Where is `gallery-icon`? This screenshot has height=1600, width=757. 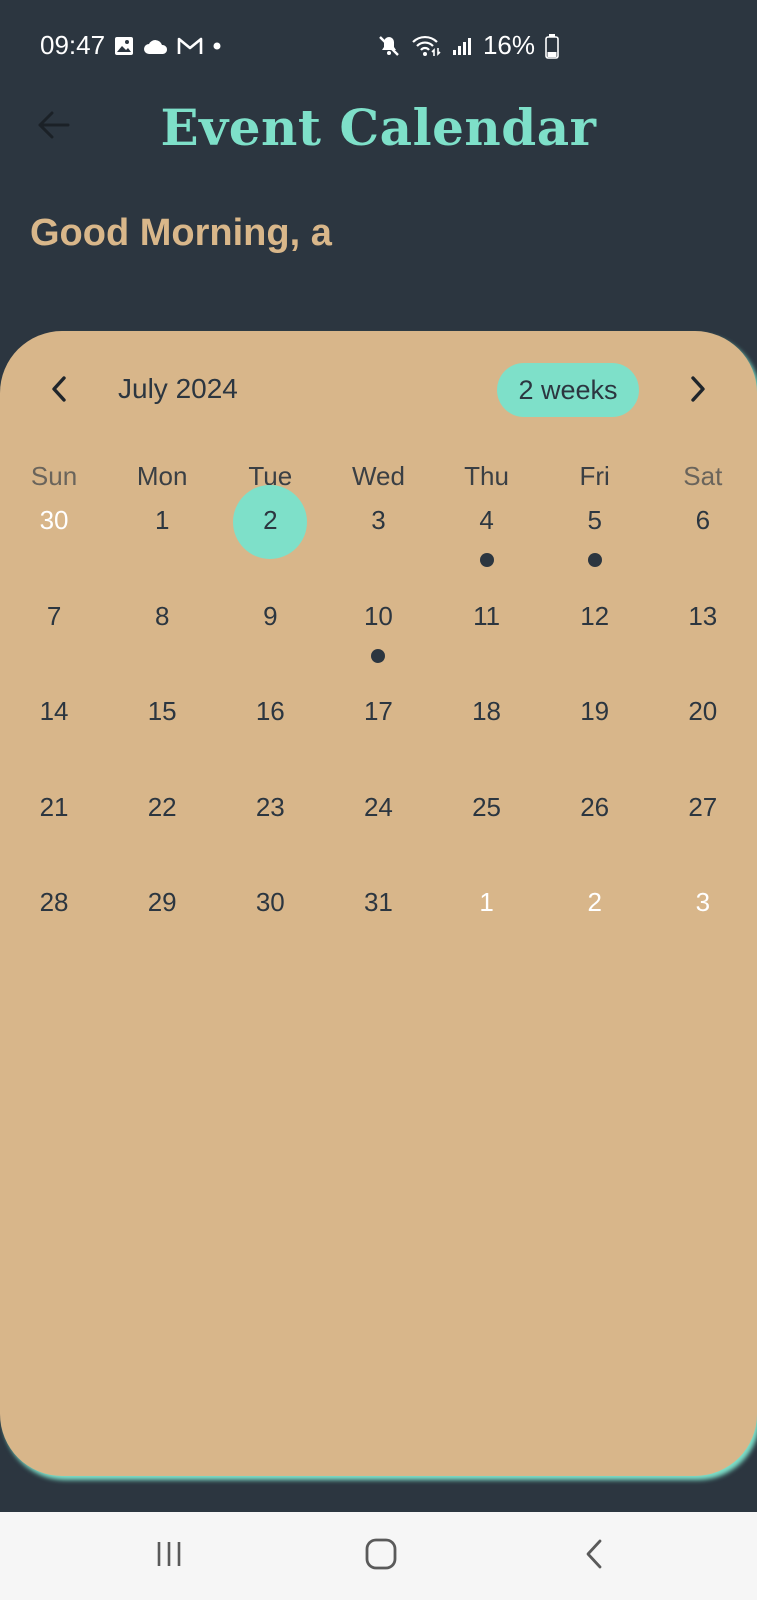
gallery-icon is located at coordinates (124, 46).